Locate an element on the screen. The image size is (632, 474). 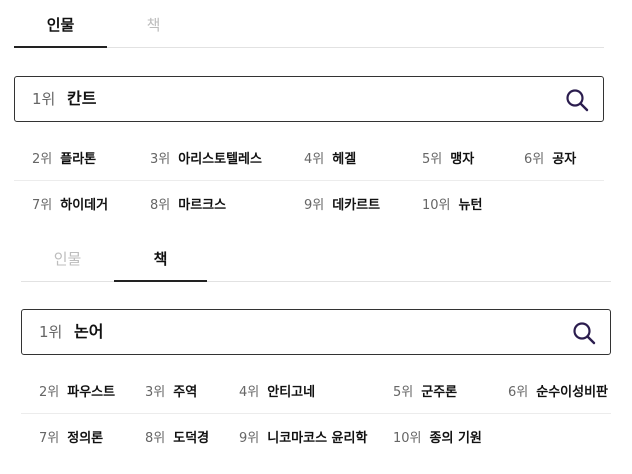
rank-item: 5위 군주론 is located at coordinates (425, 391).